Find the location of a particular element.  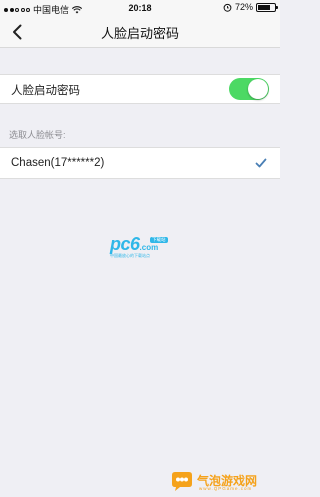

battery-icon is located at coordinates (267, 7).